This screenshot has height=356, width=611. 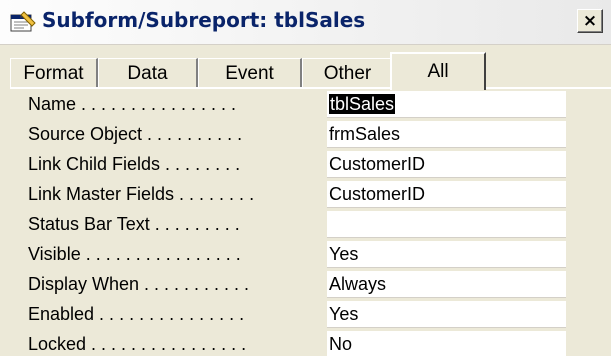 I want to click on property-row-status-bar-text: Status Bar Text . . . . . . . . ., so click(x=312, y=225).